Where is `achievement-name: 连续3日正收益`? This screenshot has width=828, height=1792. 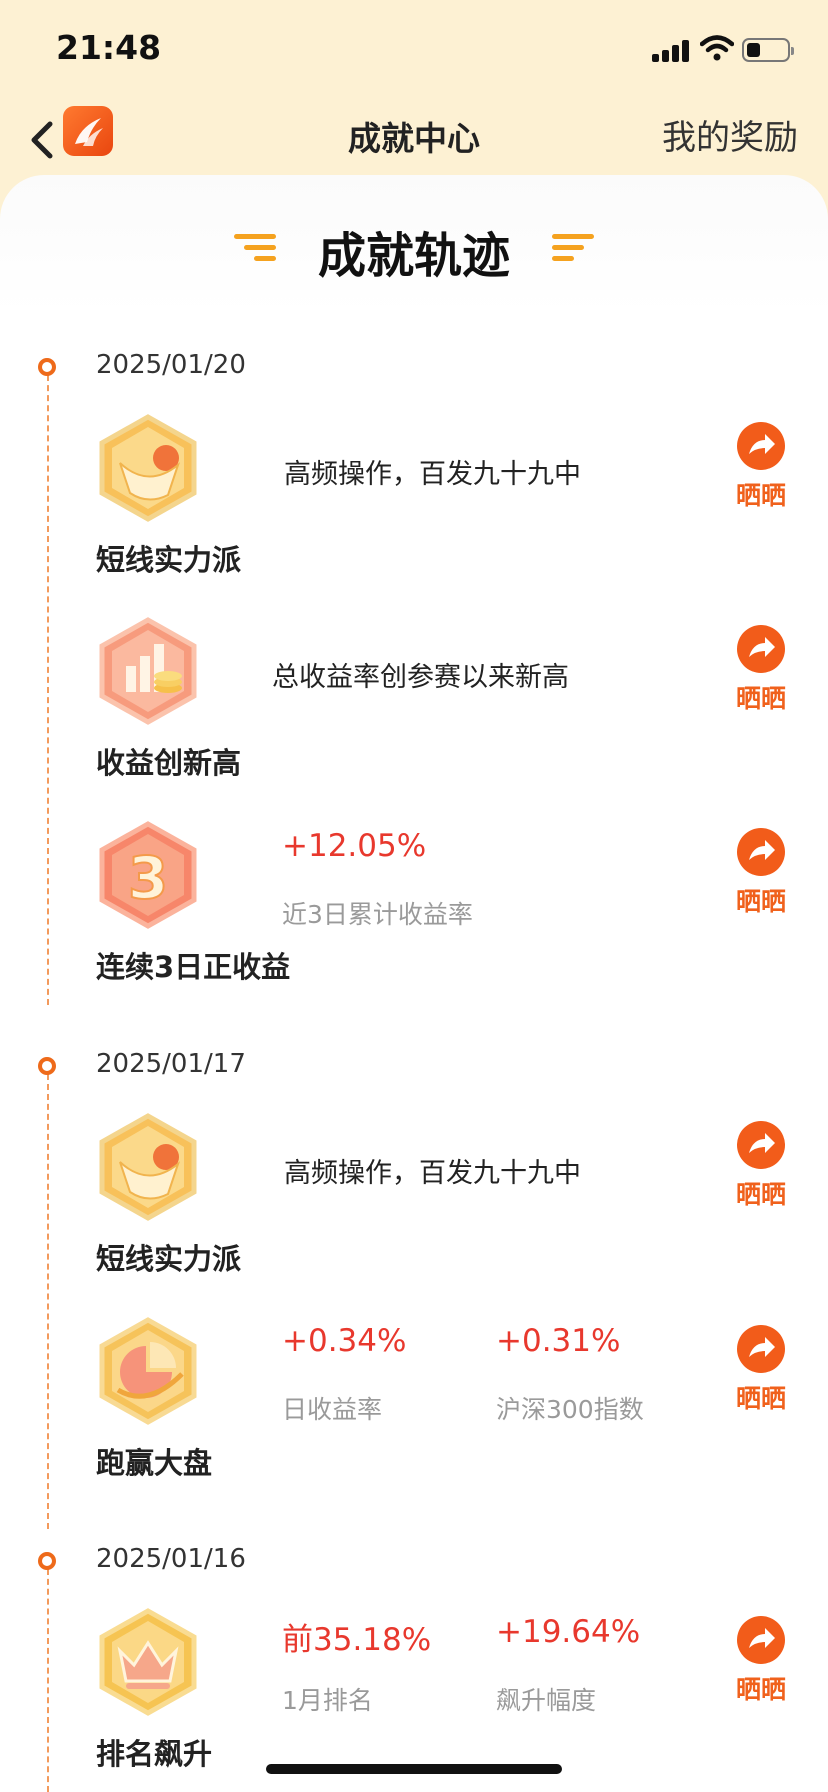
achievement-name: 连续3日正收益 is located at coordinates (193, 967).